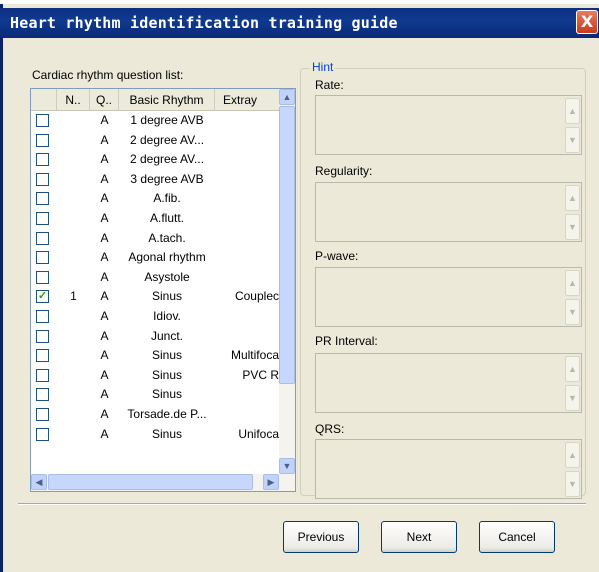 This screenshot has width=599, height=572. What do you see at coordinates (167, 198) in the screenshot?
I see `row-basic-rhythm: A.fib.` at bounding box center [167, 198].